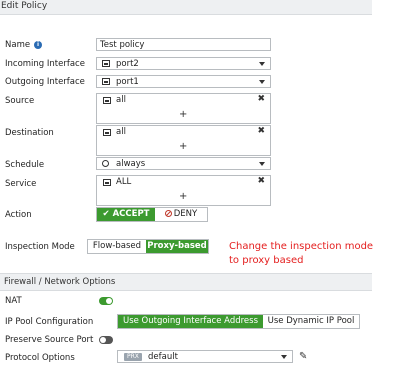 The image size is (400, 367). What do you see at coordinates (117, 246) in the screenshot?
I see `flow-based-button: Flow-based` at bounding box center [117, 246].